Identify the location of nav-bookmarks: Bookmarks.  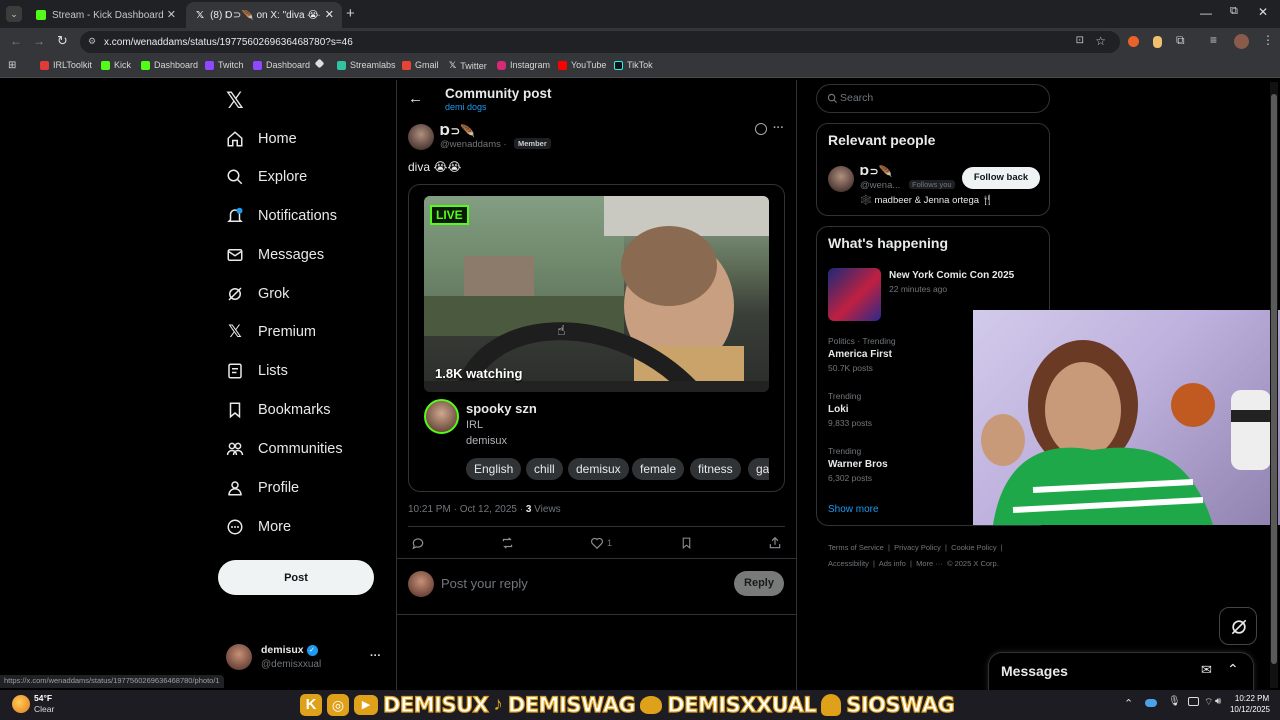
(278, 410).